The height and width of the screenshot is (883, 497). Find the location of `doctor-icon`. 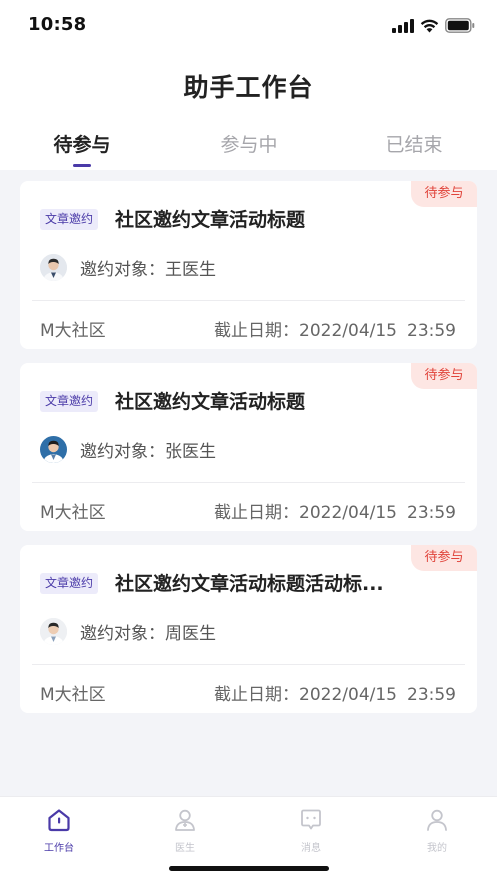

doctor-icon is located at coordinates (185, 820).